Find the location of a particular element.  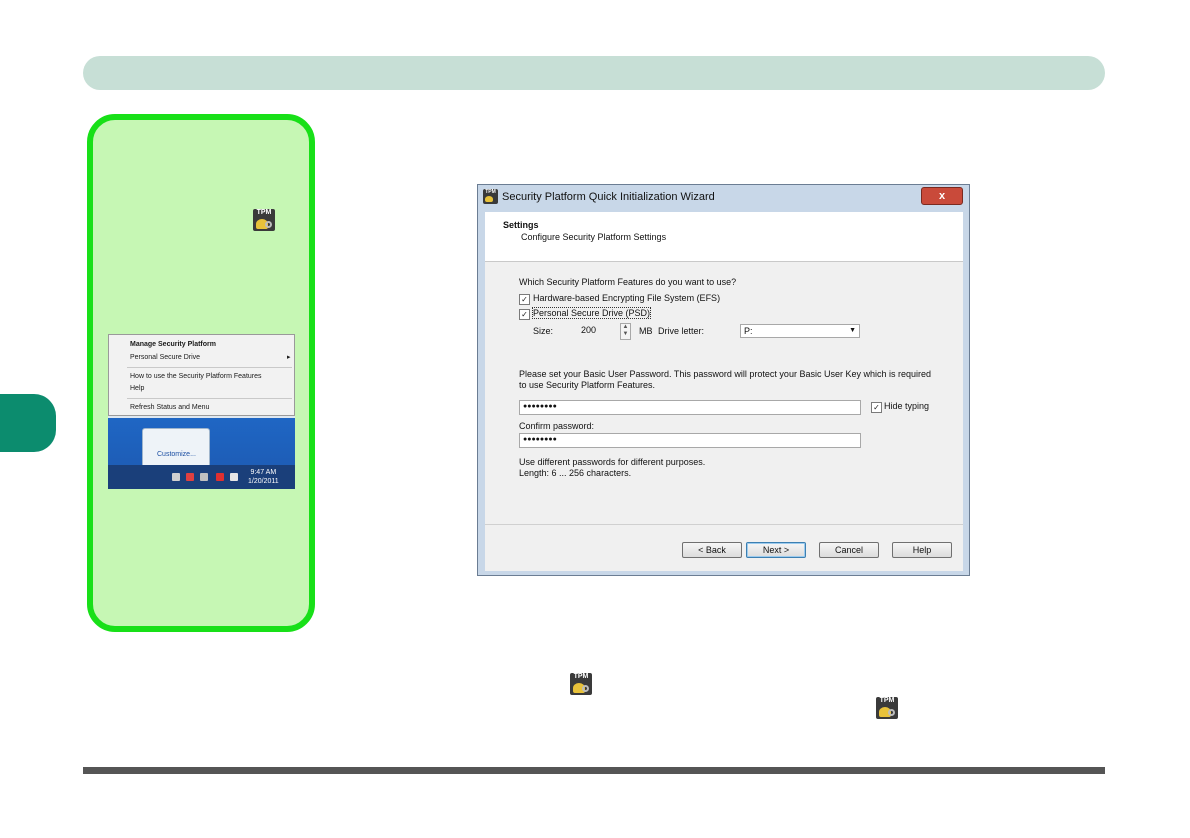

tray-clock: 9:47 AM 1/20/2011 is located at coordinates (263, 477).